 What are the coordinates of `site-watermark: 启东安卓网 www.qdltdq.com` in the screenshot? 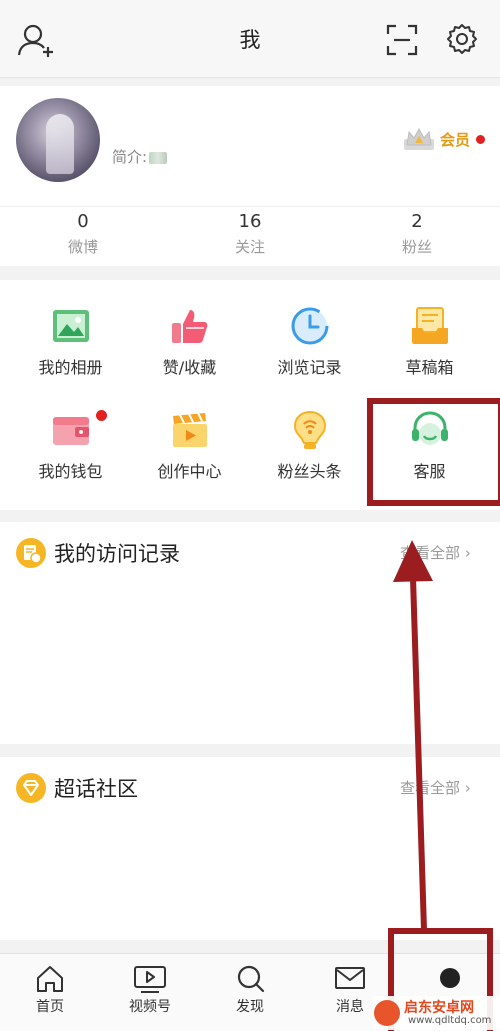 It's located at (436, 1013).